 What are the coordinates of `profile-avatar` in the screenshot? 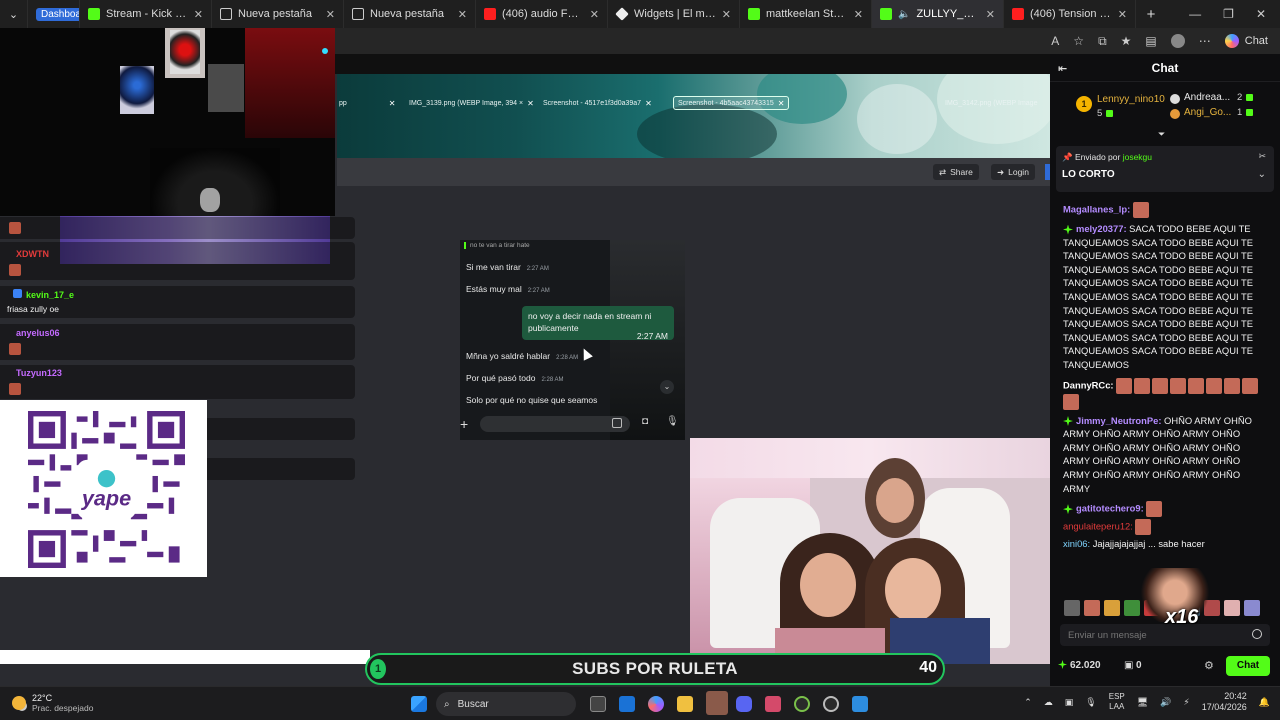 It's located at (1177, 41).